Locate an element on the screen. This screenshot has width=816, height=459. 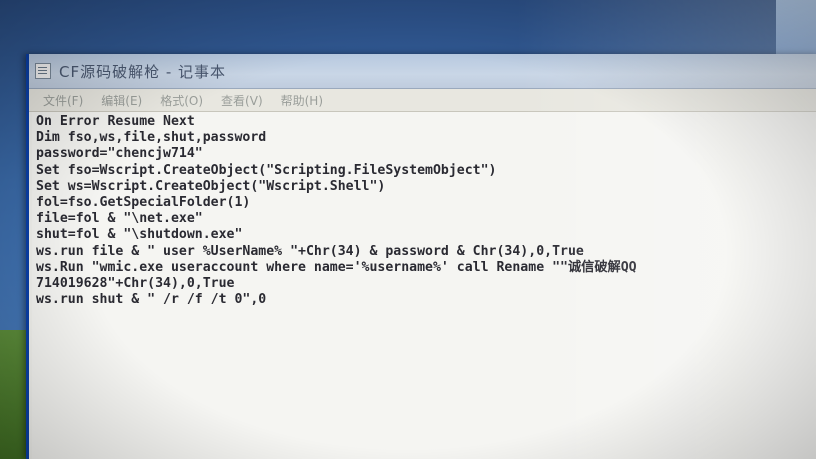
menu-file: 文件(F) is located at coordinates (63, 100).